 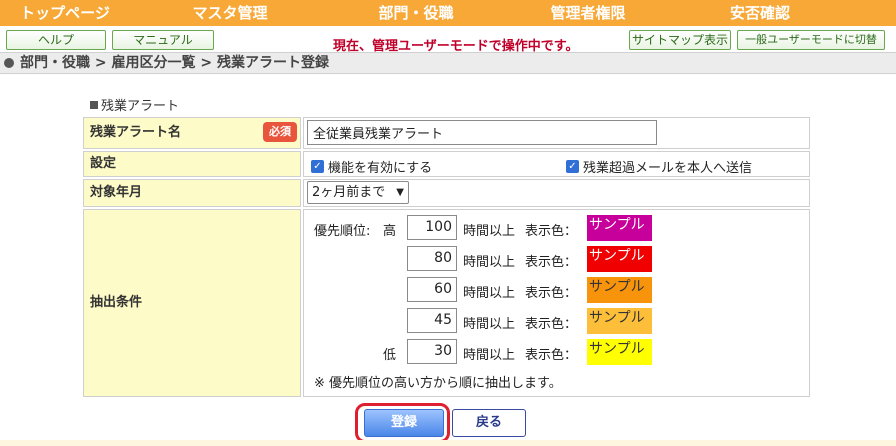 I want to click on section-title: 残業アラート, so click(x=134, y=104).